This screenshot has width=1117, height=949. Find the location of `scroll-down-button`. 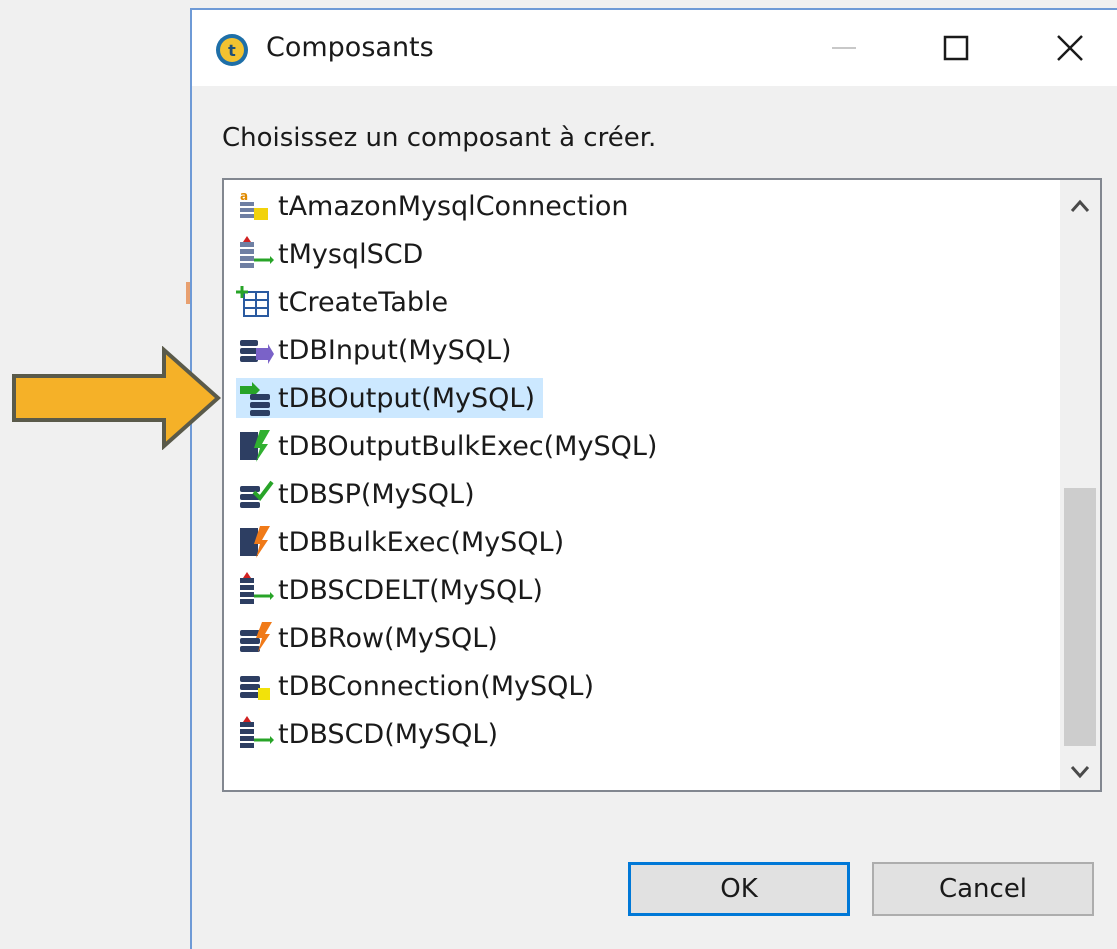

scroll-down-button is located at coordinates (1080, 772).